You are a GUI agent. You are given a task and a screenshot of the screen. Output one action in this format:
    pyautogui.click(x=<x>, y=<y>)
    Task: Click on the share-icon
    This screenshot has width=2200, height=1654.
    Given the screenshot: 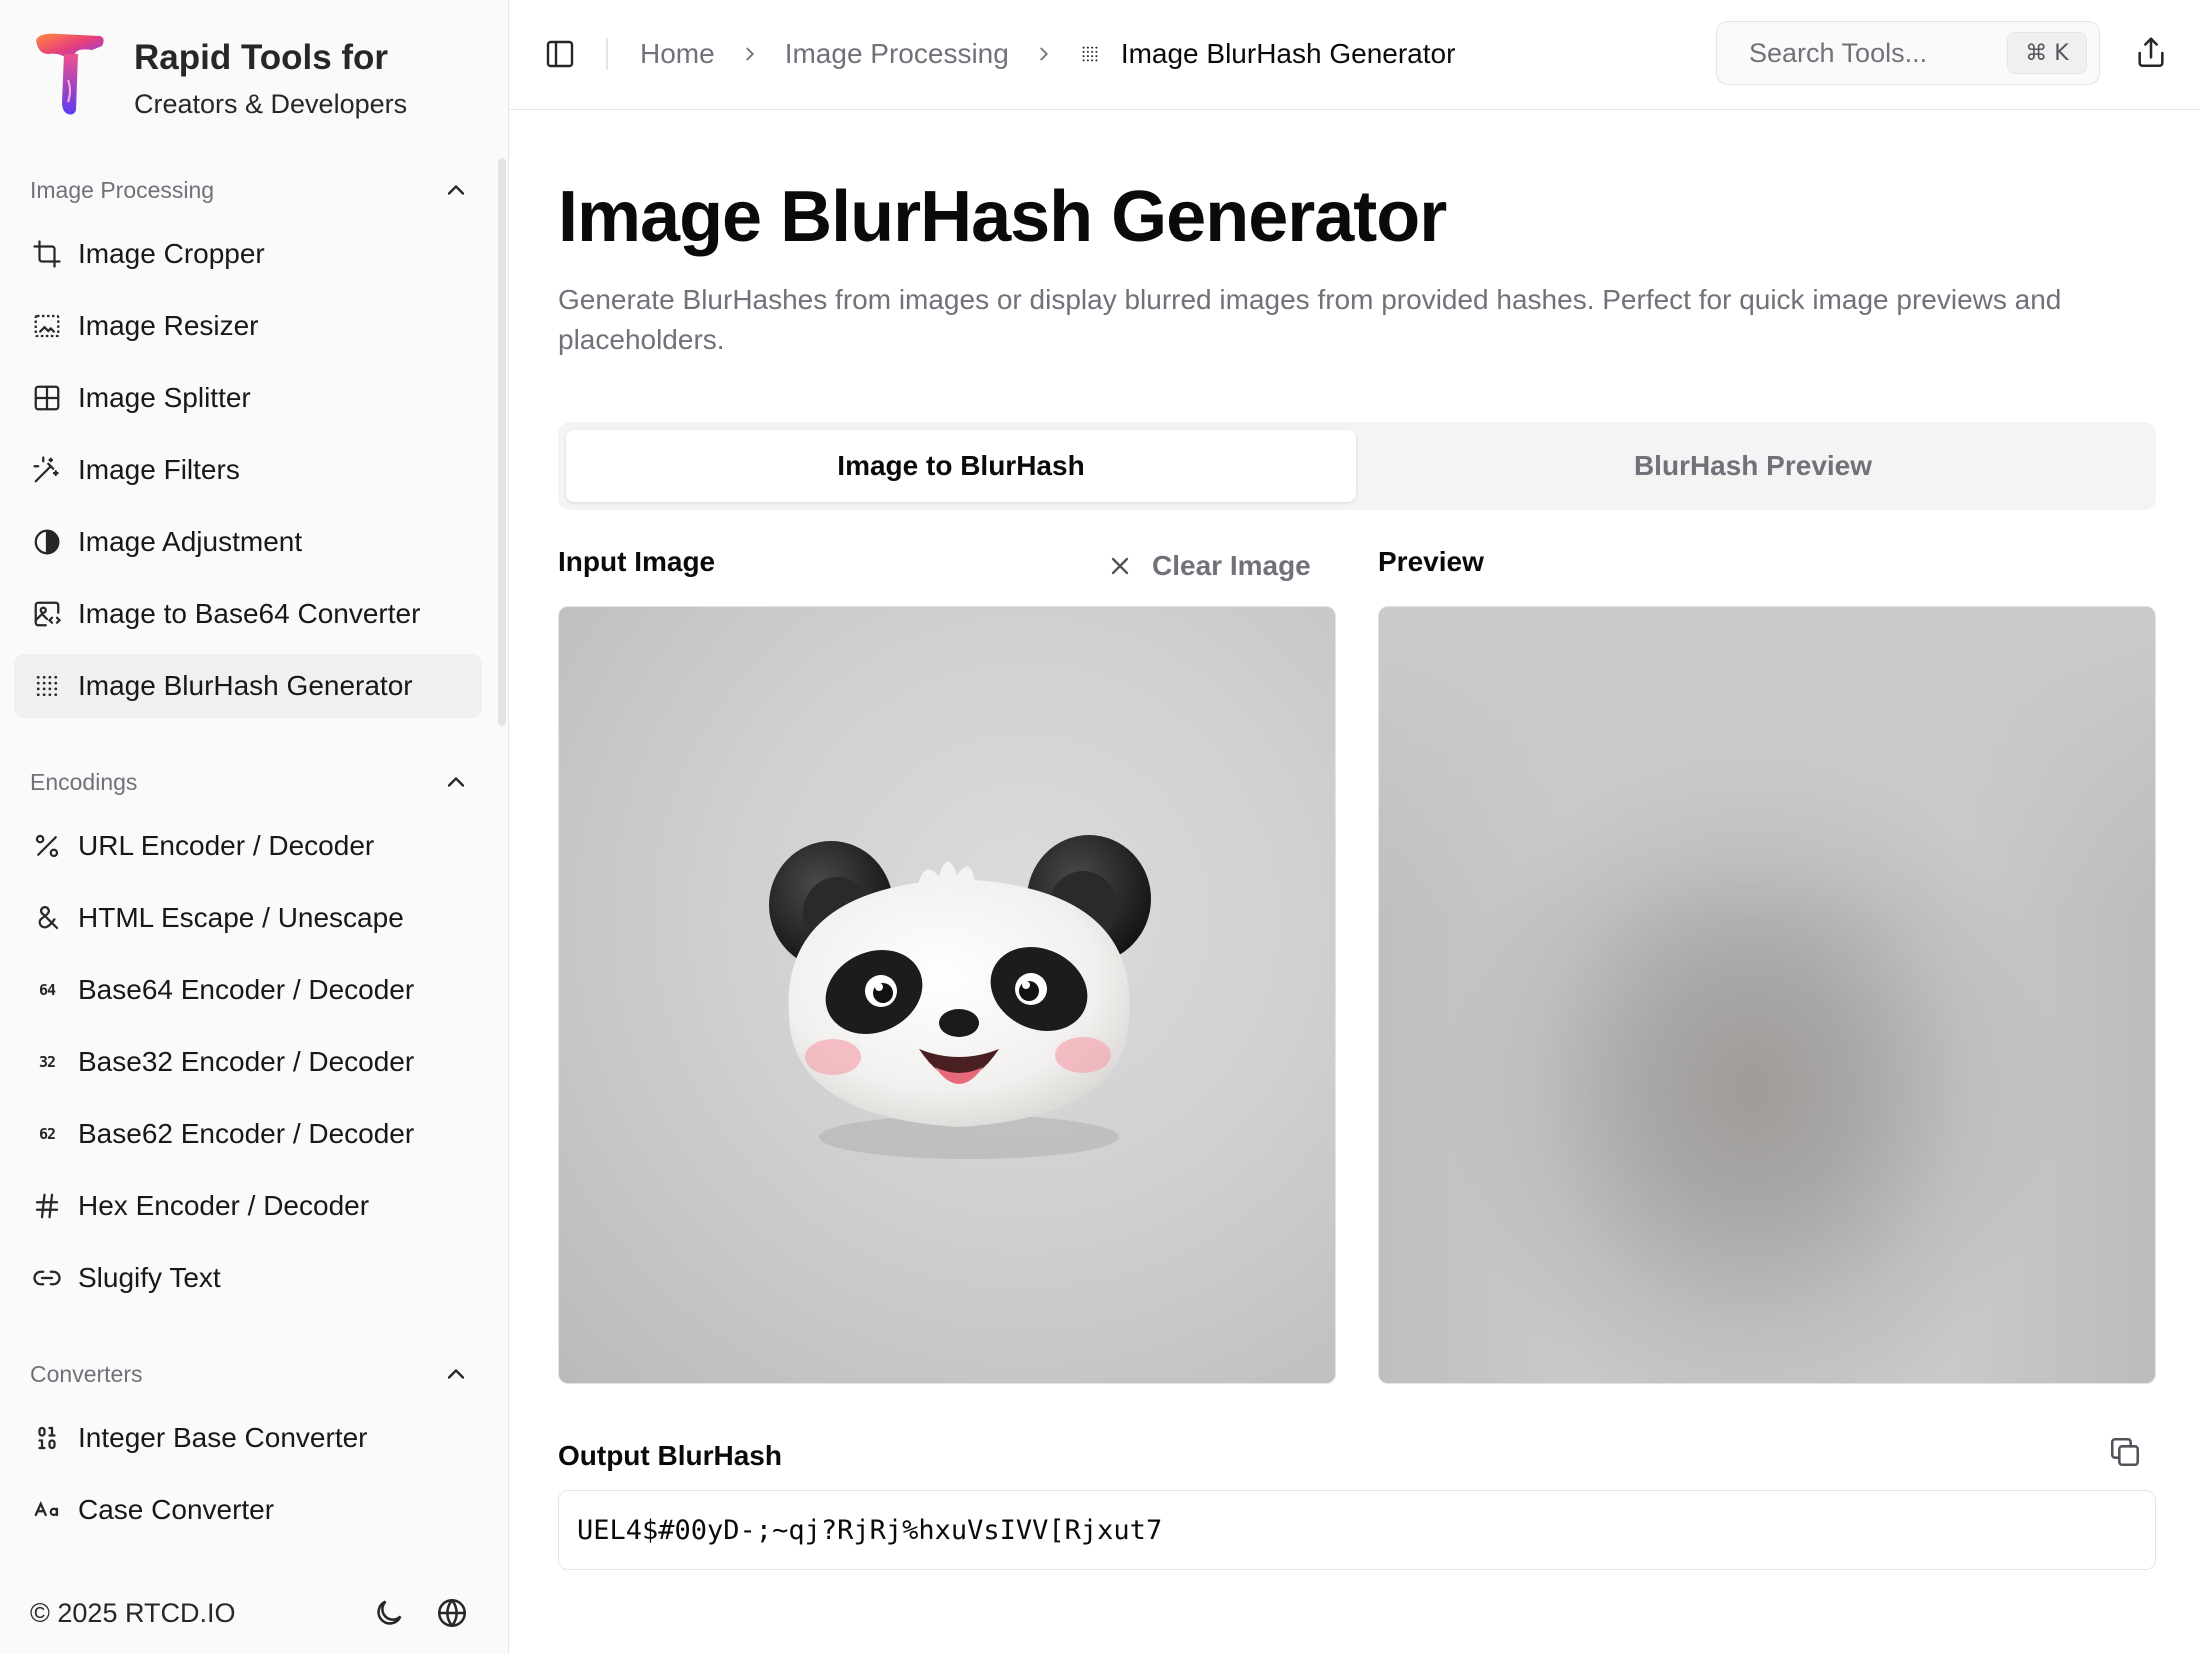 What is the action you would take?
    pyautogui.click(x=2151, y=53)
    